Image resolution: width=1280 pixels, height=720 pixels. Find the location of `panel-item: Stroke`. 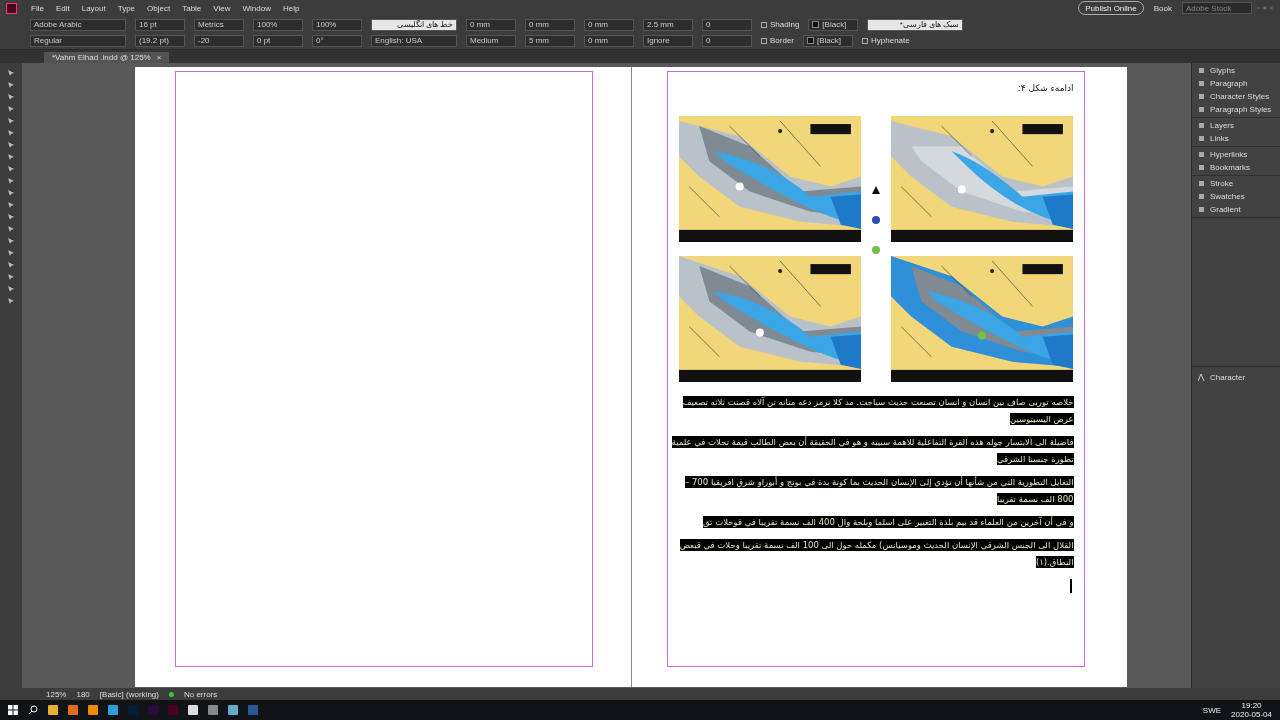

panel-item: Stroke is located at coordinates (1239, 183).